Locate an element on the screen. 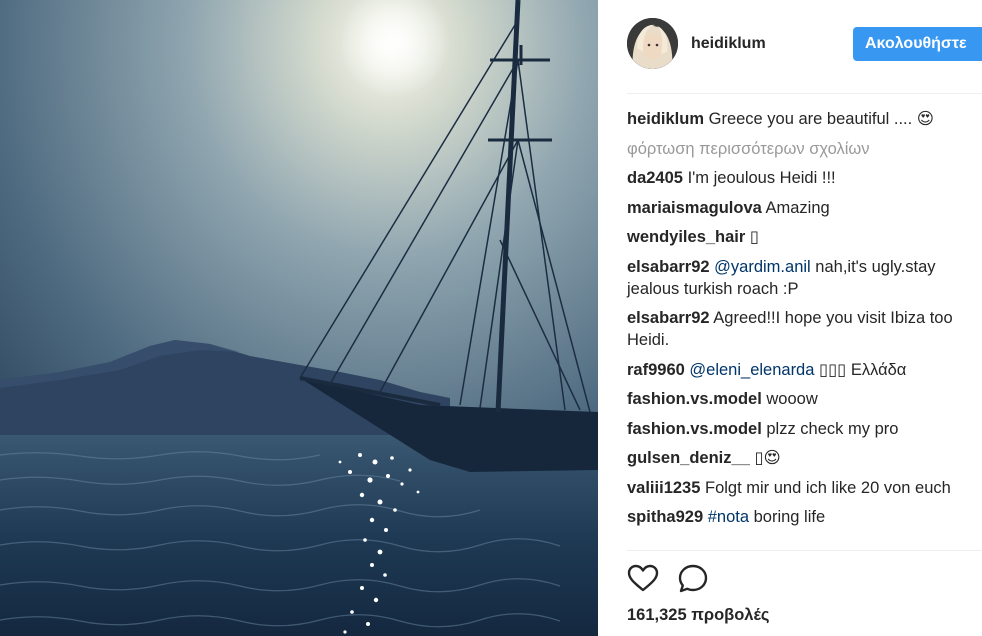  comment-text: I'm jeoulous Heidi !!! is located at coordinates (761, 178).